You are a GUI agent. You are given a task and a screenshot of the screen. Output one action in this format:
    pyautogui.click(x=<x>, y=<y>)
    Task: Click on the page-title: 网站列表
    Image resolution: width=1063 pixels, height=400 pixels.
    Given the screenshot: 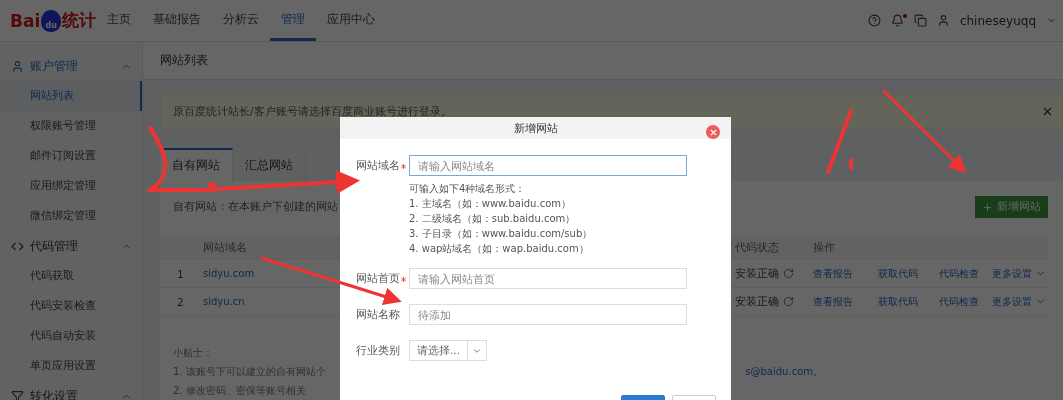 What is the action you would take?
    pyautogui.click(x=603, y=61)
    